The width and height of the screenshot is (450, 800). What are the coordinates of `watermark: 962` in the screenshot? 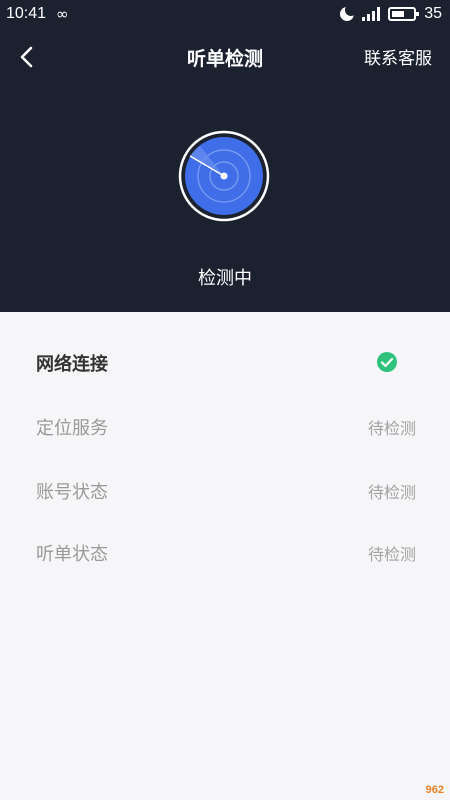 It's located at (434, 790).